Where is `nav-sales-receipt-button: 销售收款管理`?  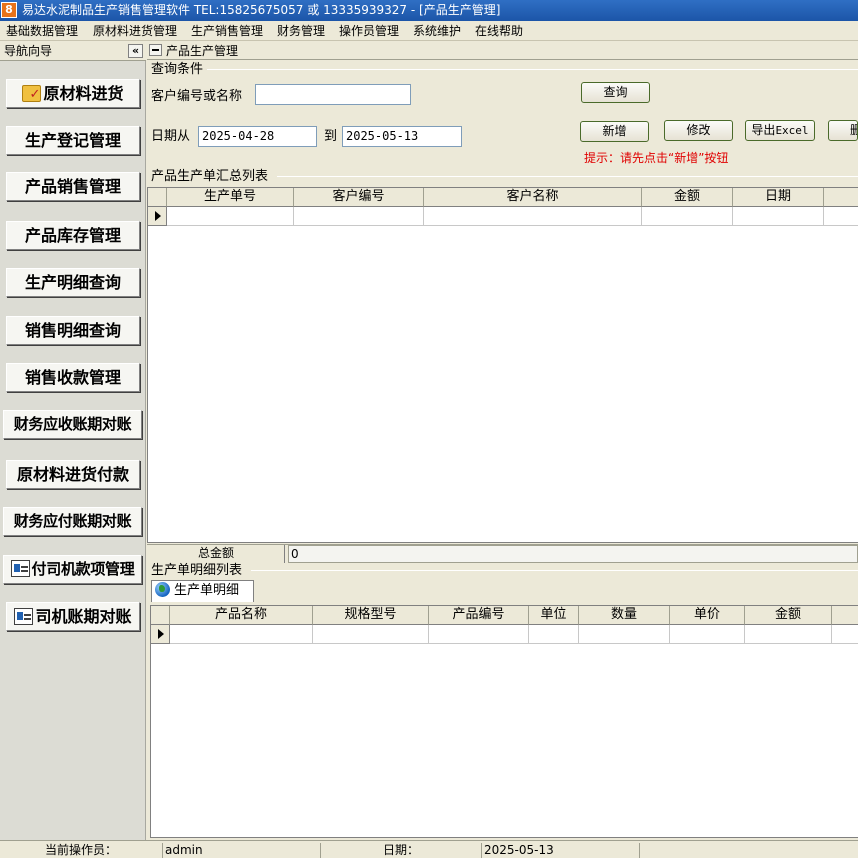
nav-sales-receipt-button: 销售收款管理 is located at coordinates (73, 377).